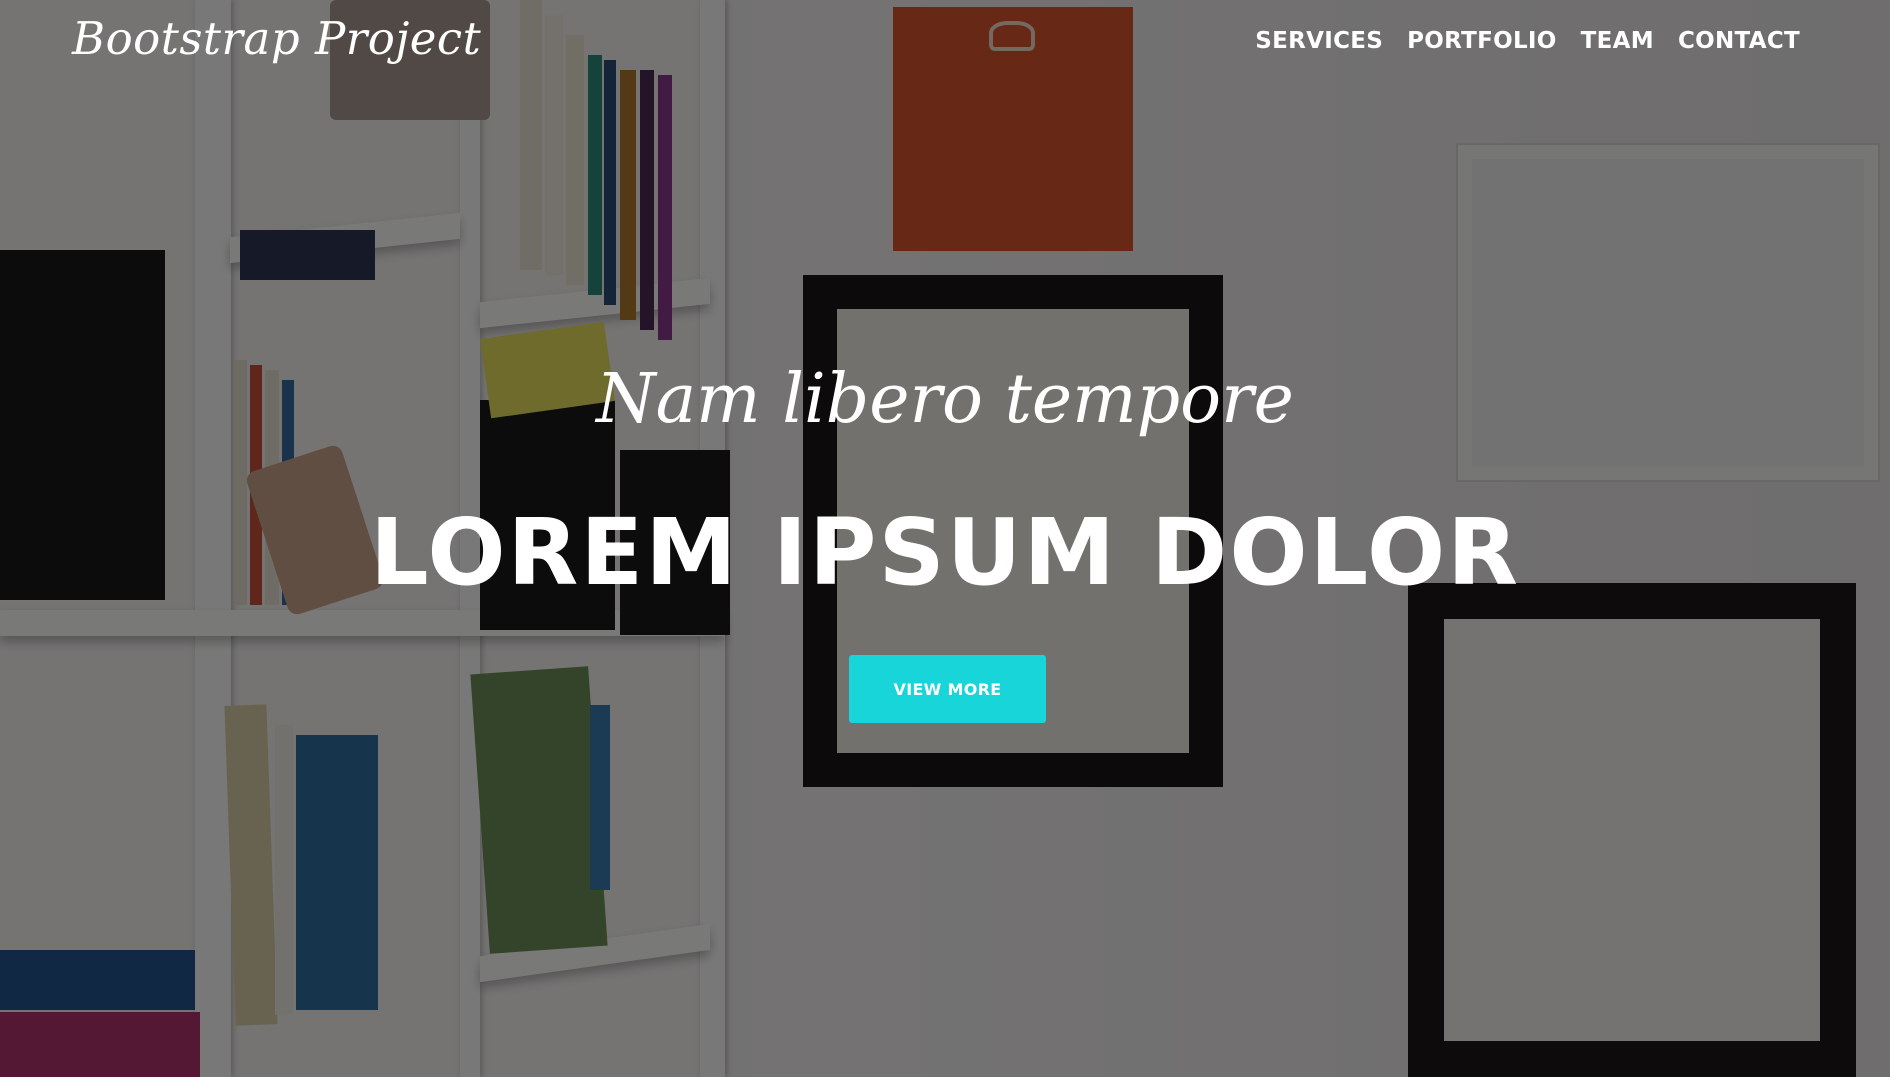 The height and width of the screenshot is (1077, 1890). I want to click on hero-heading: LOREM IPSUM DOLOR, so click(945, 552).